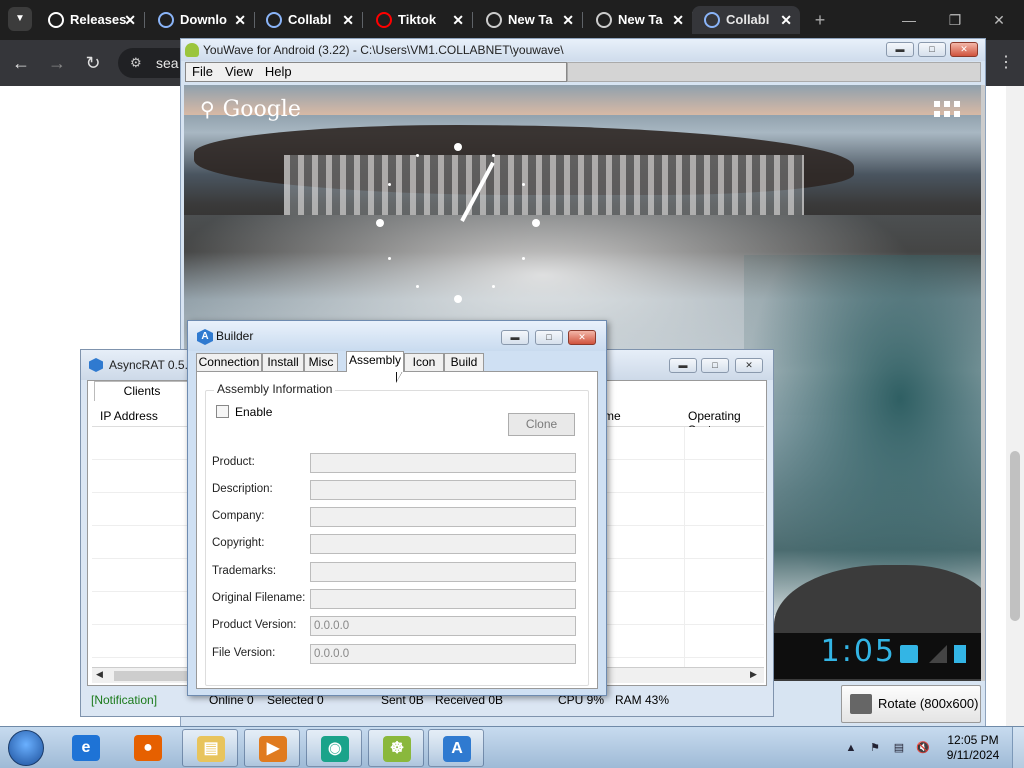 Image resolution: width=1024 pixels, height=768 pixels. I want to click on browser-tab-label: New Ta, so click(530, 19).